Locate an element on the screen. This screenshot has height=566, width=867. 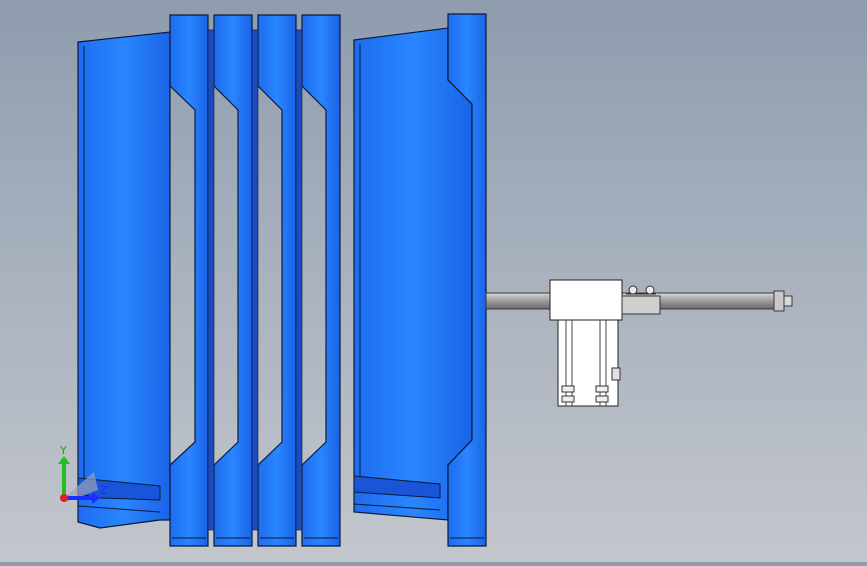
mold-right-housing is located at coordinates (413, 274).